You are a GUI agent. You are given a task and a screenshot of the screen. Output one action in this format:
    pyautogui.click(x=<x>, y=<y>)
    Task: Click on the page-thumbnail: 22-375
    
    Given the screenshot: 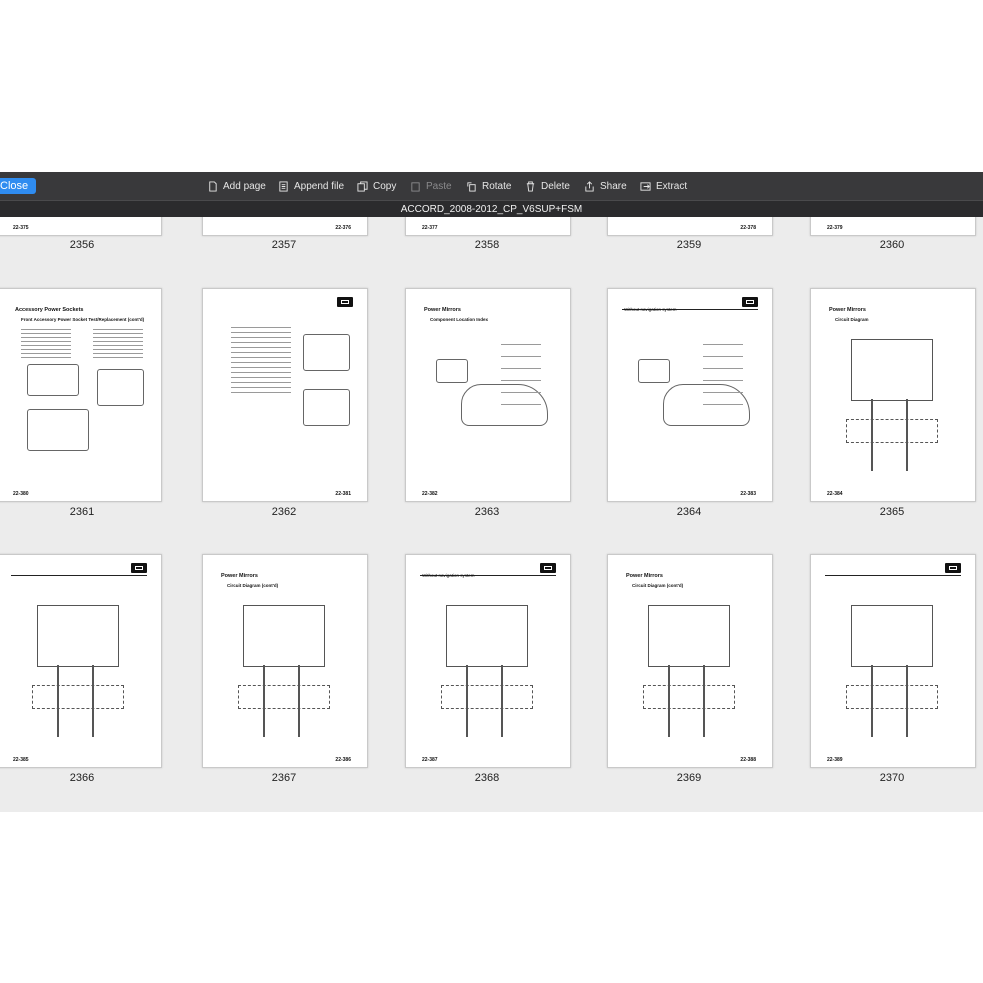 What is the action you would take?
    pyautogui.click(x=81, y=226)
    